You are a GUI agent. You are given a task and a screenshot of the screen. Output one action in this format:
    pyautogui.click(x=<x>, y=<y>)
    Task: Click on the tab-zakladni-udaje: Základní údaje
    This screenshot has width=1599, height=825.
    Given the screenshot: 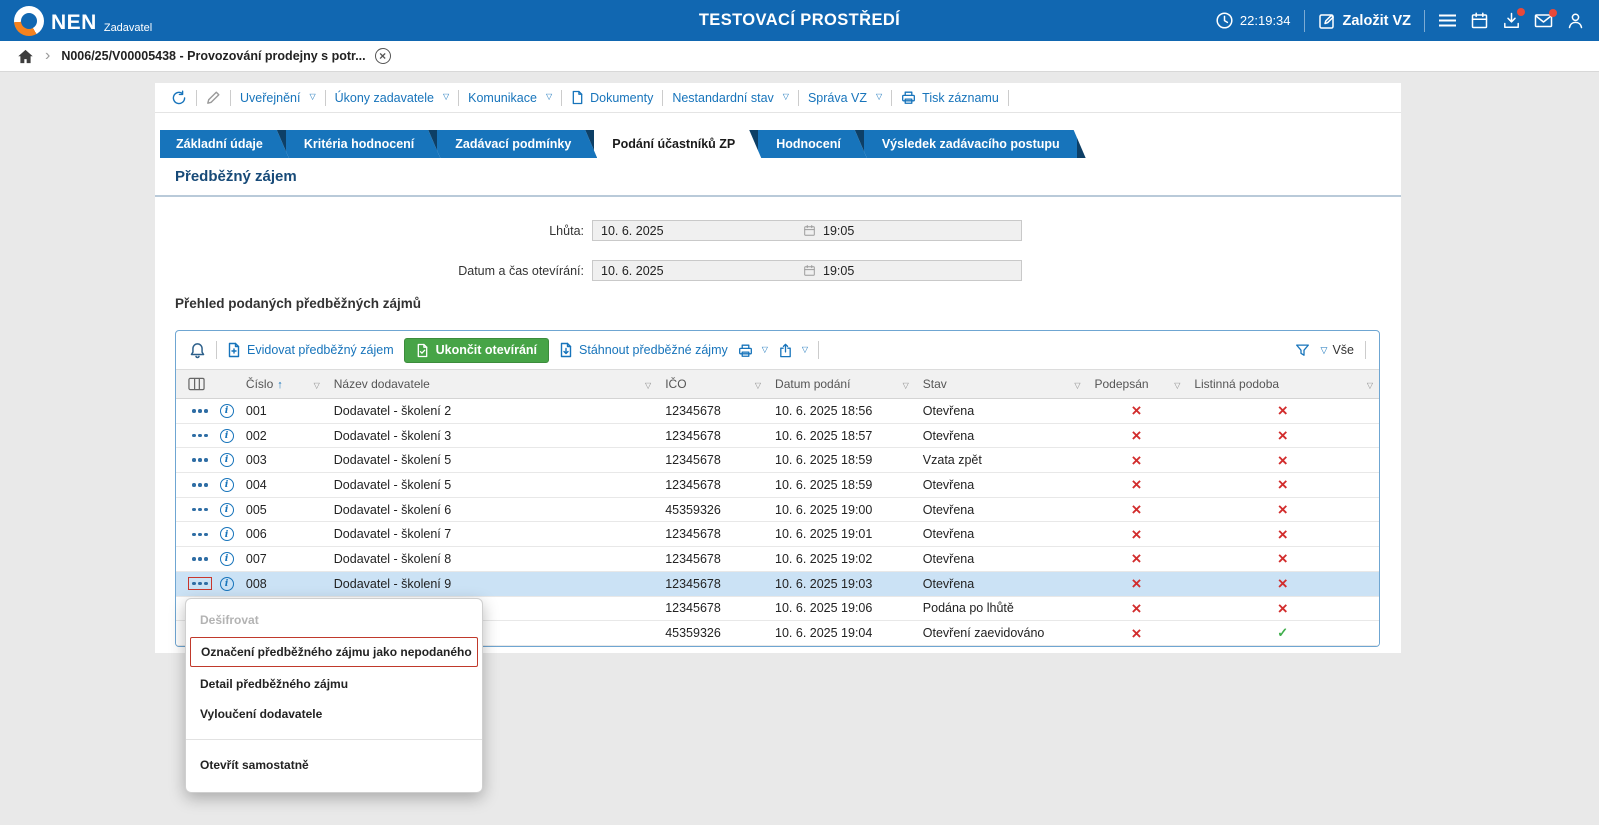 What is the action you would take?
    pyautogui.click(x=224, y=144)
    